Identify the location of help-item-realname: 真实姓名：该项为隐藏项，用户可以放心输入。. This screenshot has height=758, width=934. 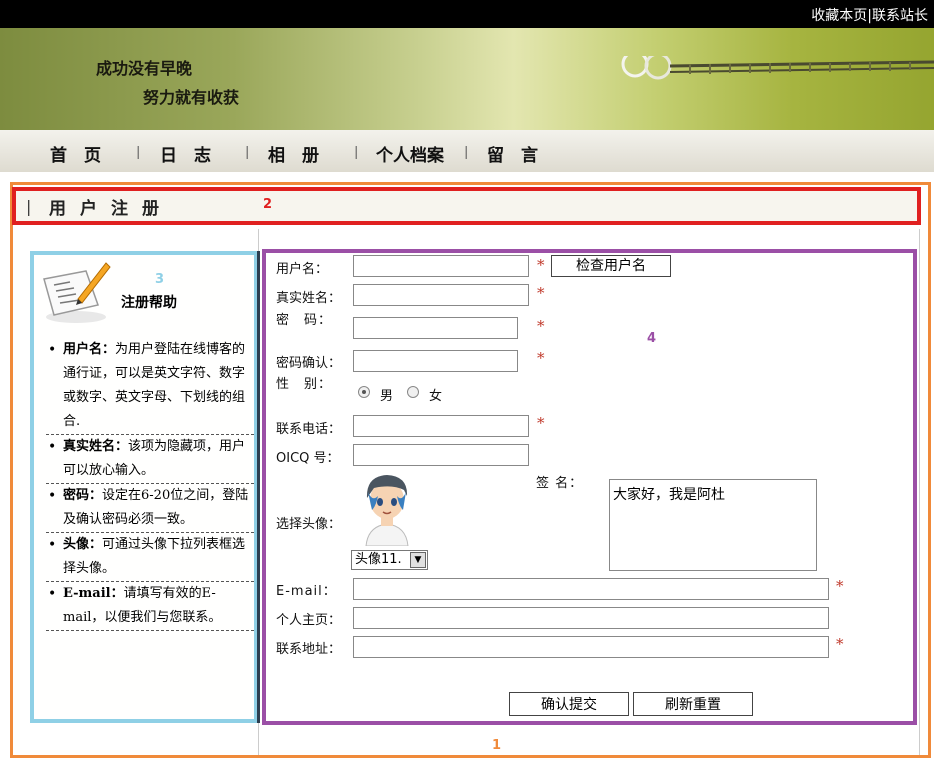
(150, 459).